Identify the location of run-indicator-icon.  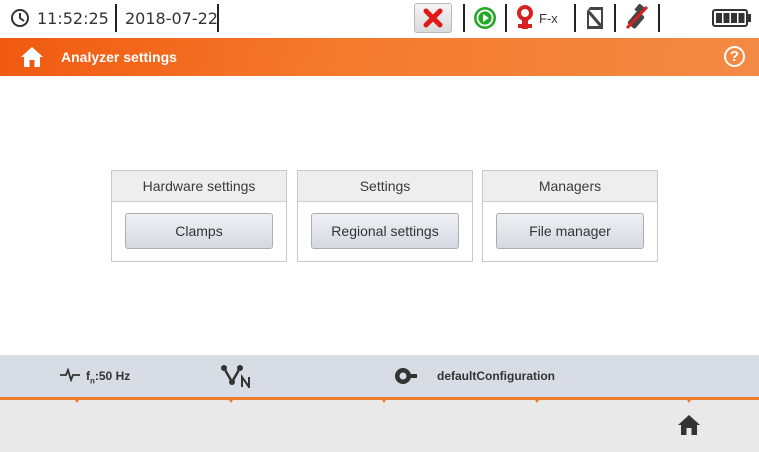
(485, 18).